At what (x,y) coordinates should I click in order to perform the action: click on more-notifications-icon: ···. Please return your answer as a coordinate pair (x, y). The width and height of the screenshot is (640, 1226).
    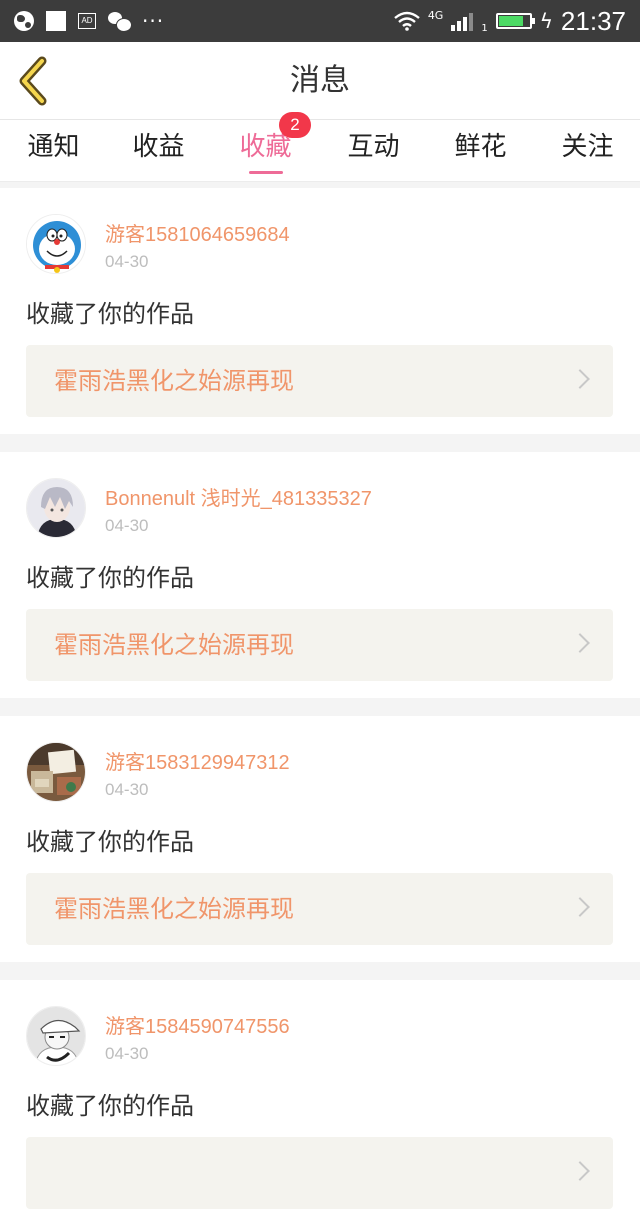
    Looking at the image, I should click on (153, 21).